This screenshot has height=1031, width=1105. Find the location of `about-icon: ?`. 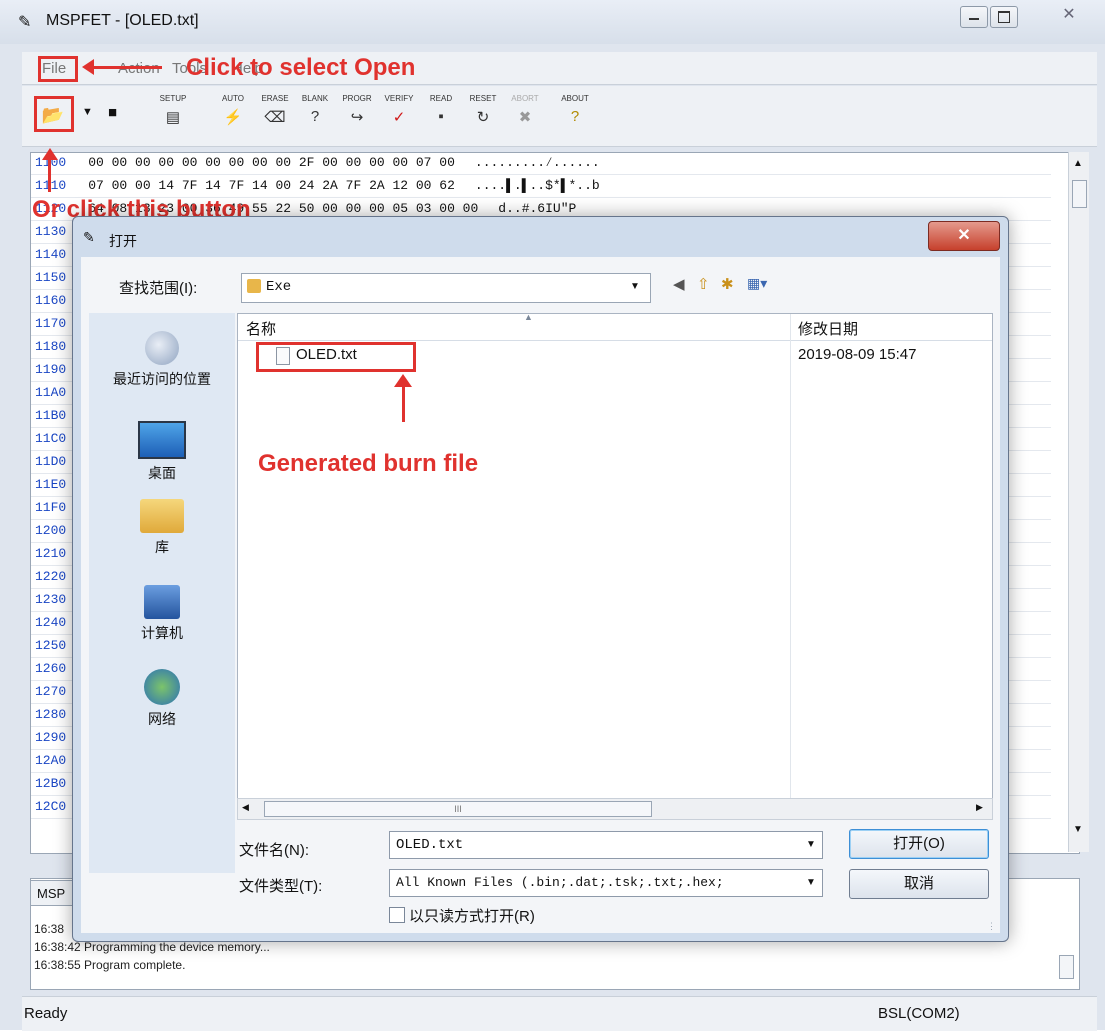

about-icon: ? is located at coordinates (575, 116).